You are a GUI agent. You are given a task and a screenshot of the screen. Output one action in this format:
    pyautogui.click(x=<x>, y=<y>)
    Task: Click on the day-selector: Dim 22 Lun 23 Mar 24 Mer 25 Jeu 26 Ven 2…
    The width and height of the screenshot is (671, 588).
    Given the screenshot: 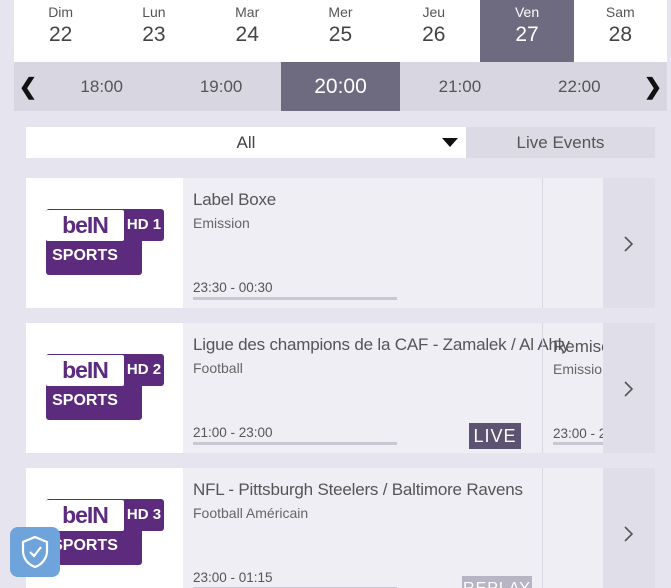 What is the action you would take?
    pyautogui.click(x=340, y=31)
    